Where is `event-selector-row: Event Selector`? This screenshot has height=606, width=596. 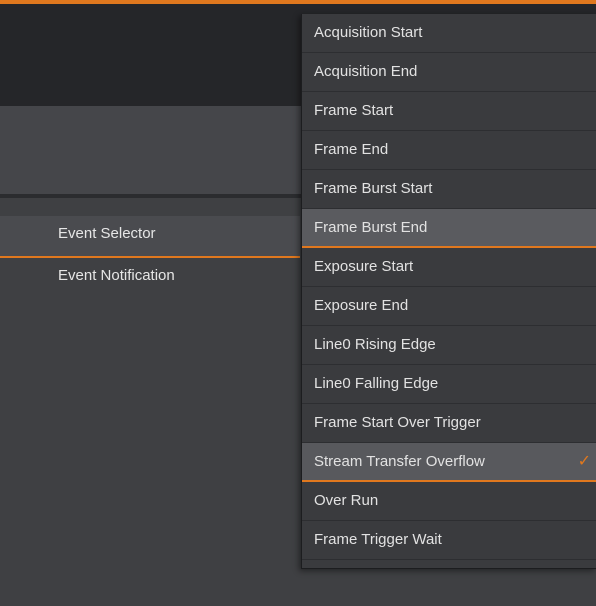 event-selector-row: Event Selector is located at coordinates (150, 237).